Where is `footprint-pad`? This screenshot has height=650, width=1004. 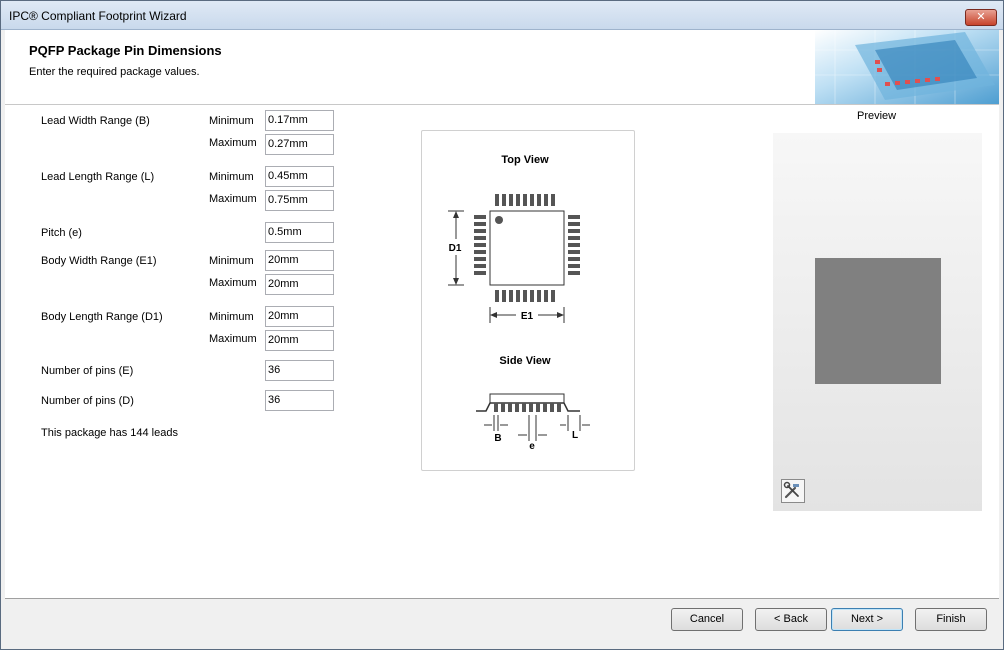 footprint-pad is located at coordinates (878, 321).